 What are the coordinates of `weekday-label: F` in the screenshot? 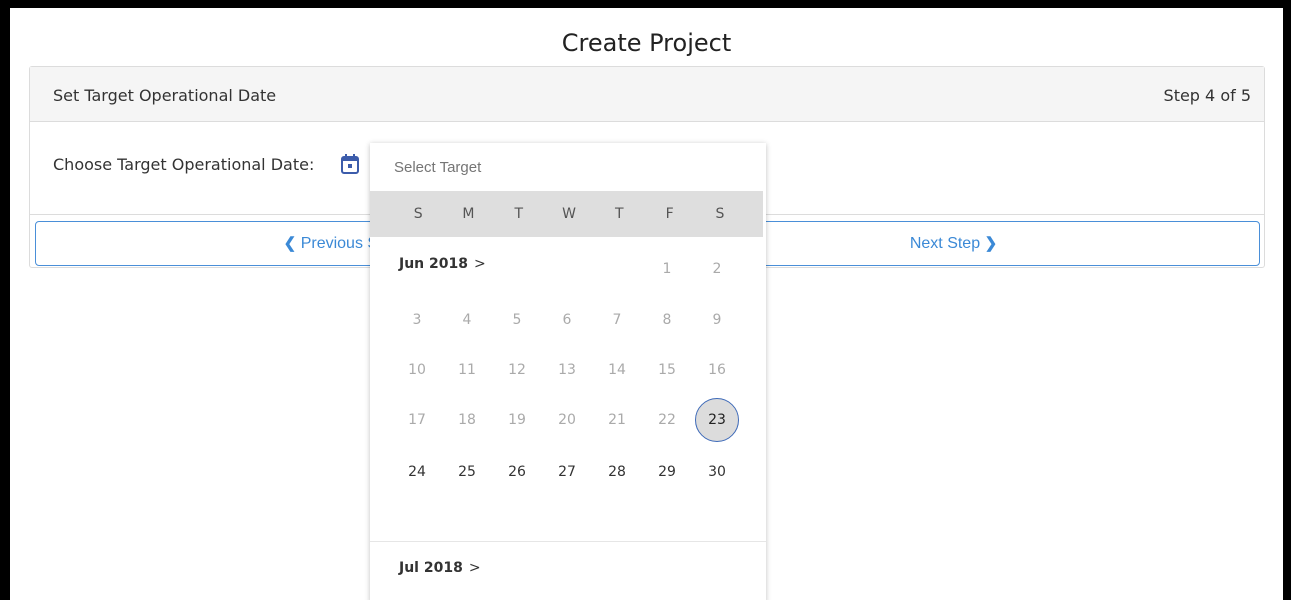 It's located at (669, 214).